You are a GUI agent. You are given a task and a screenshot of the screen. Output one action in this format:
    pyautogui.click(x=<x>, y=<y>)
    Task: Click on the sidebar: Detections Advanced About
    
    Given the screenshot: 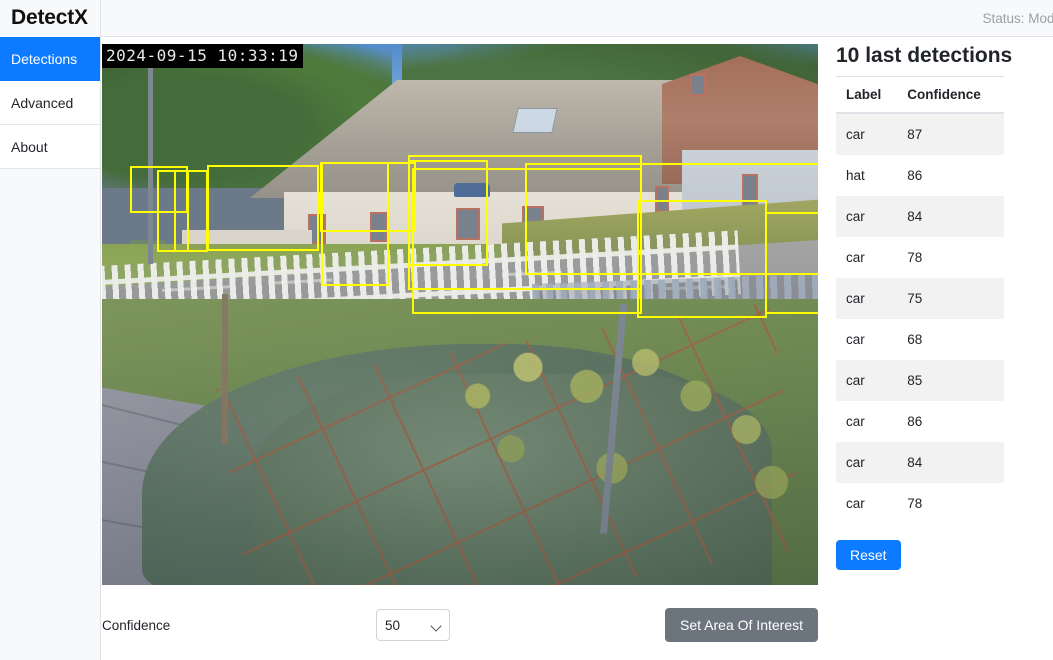 What is the action you would take?
    pyautogui.click(x=50, y=348)
    